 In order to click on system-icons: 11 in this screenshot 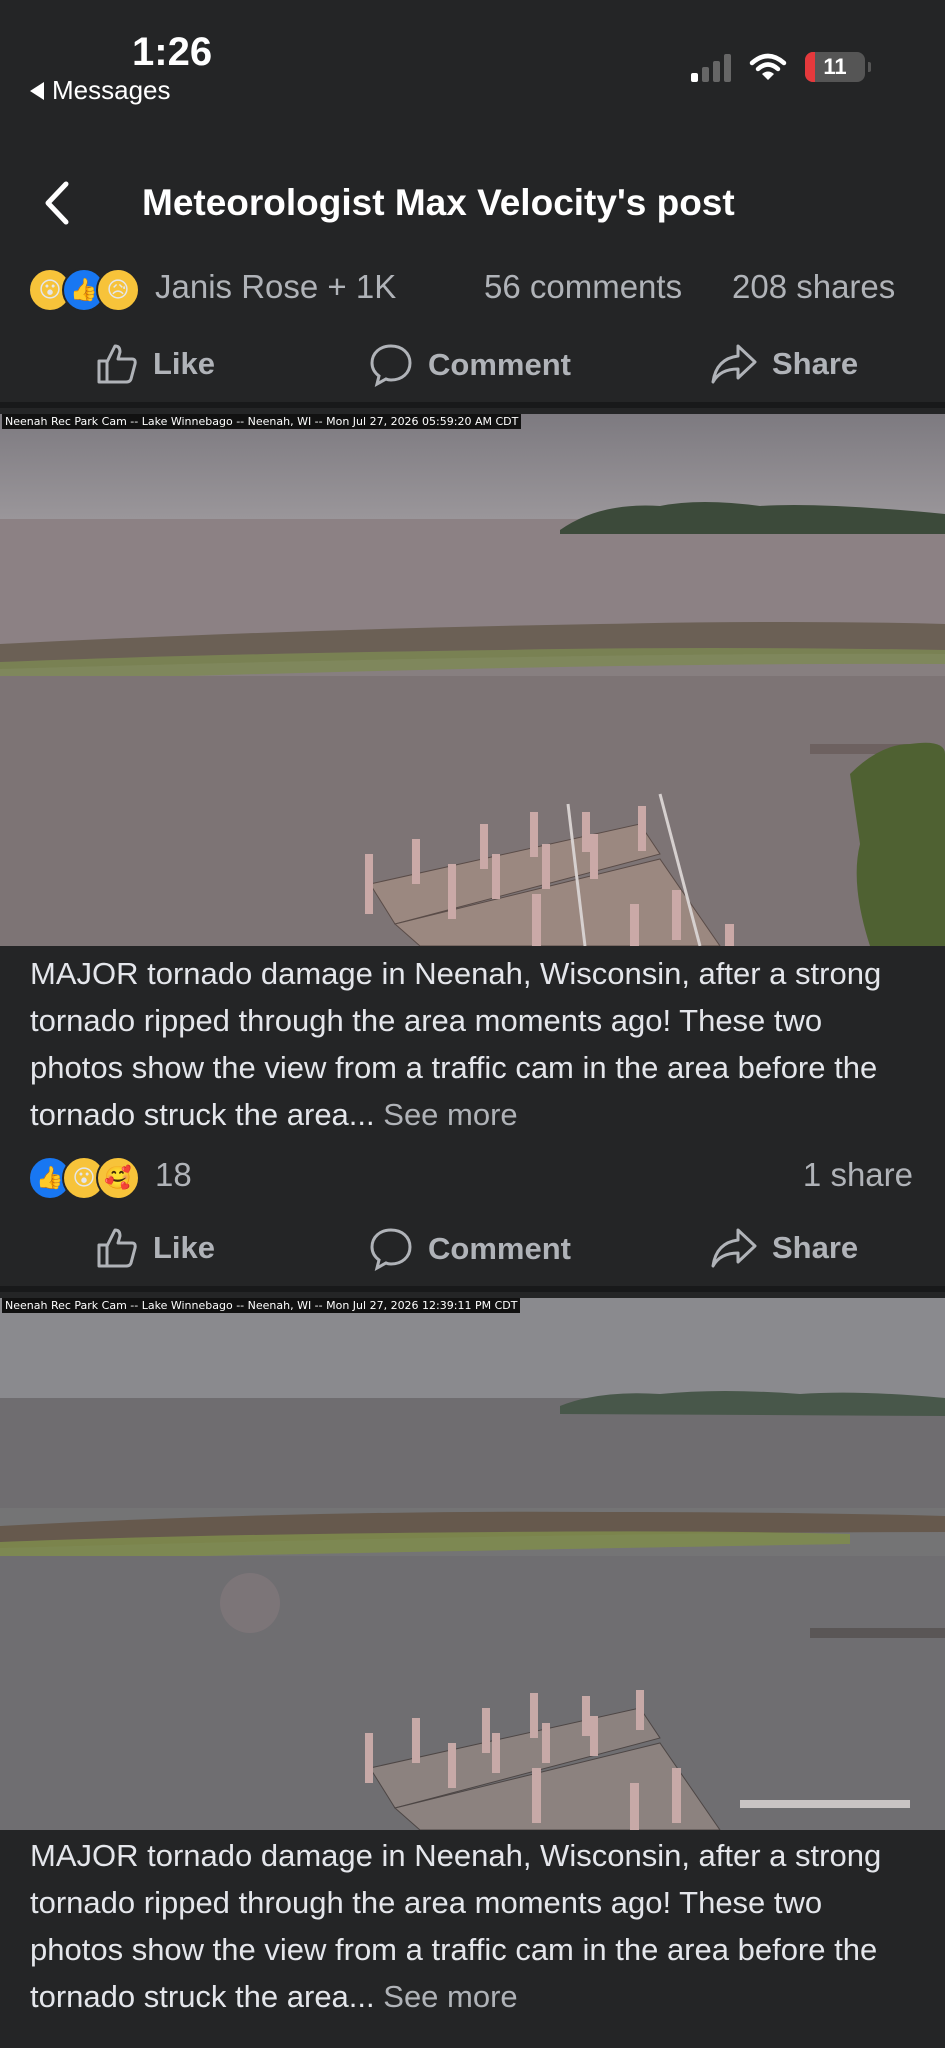, I will do `click(781, 67)`.